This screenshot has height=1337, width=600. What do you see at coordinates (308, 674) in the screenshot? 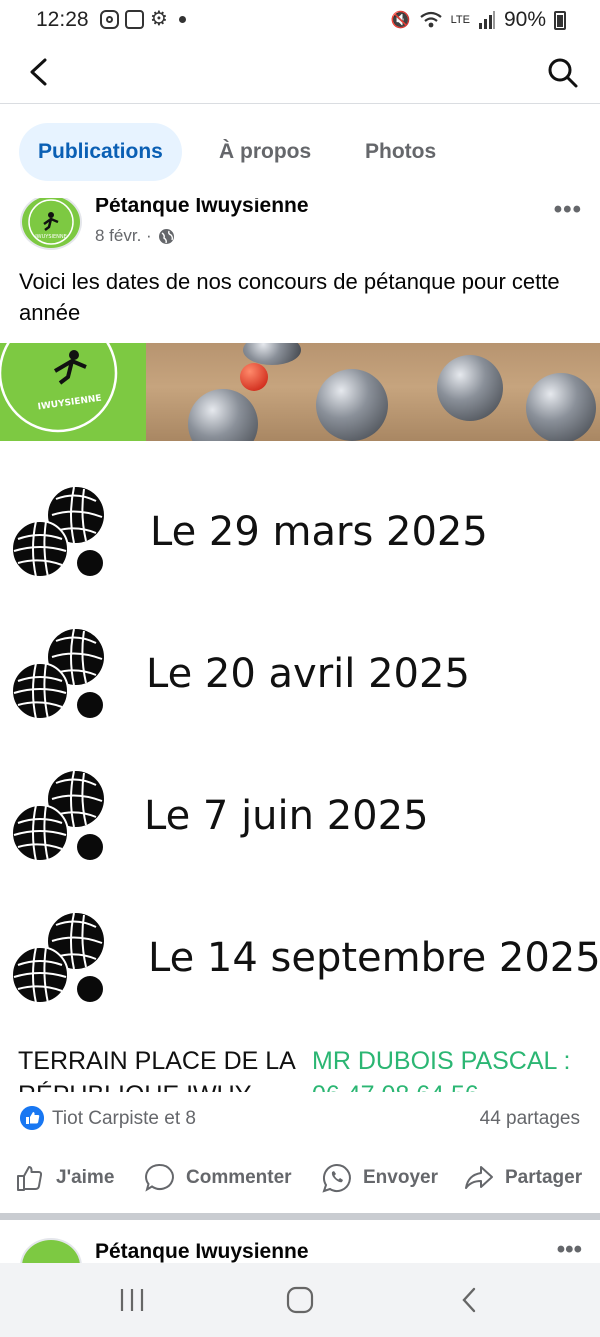
I see `date-text: Le 20 avril 2025` at bounding box center [308, 674].